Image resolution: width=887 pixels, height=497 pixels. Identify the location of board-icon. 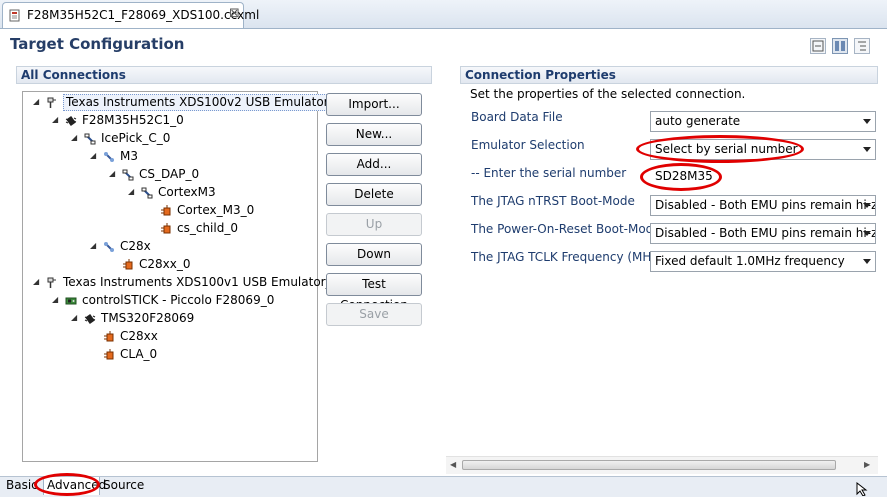
(71, 300).